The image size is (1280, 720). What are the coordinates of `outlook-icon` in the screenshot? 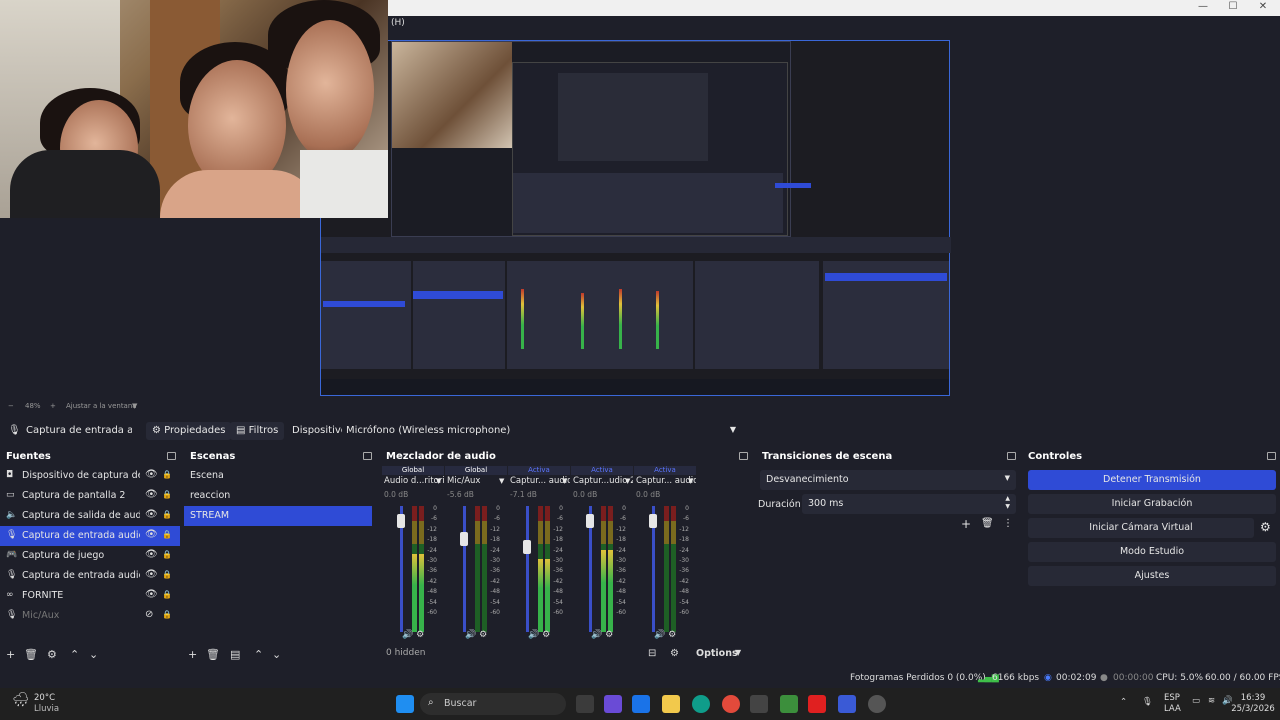 It's located at (641, 704).